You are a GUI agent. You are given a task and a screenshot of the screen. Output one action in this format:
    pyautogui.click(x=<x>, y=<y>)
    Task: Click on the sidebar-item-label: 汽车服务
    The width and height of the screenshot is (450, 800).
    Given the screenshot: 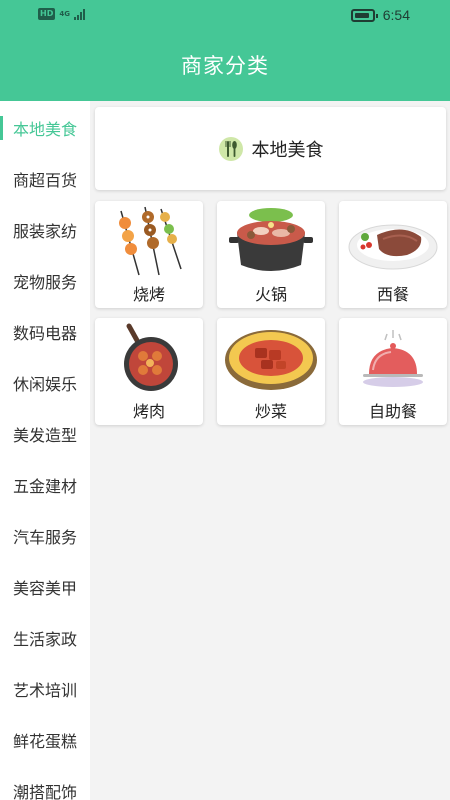 What is the action you would take?
    pyautogui.click(x=44, y=537)
    